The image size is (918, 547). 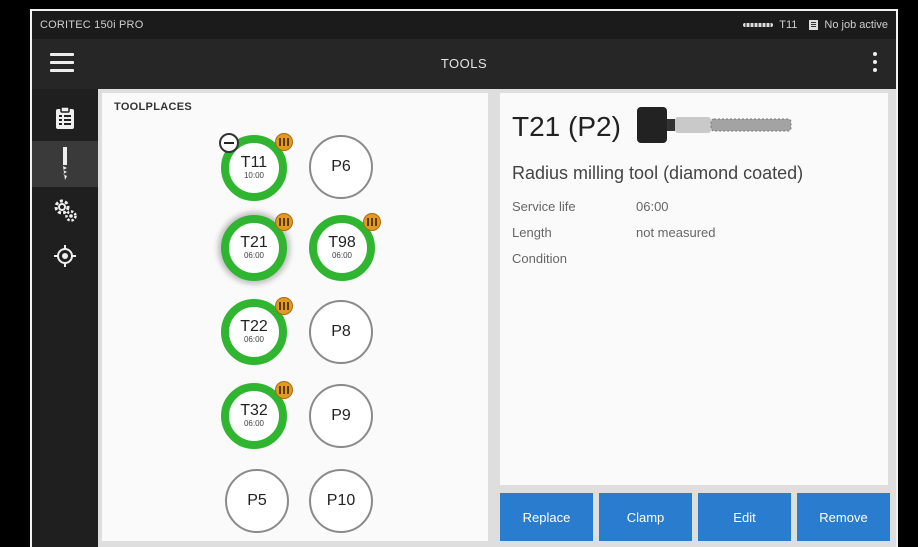 I want to click on slot-label: T98, so click(x=342, y=242).